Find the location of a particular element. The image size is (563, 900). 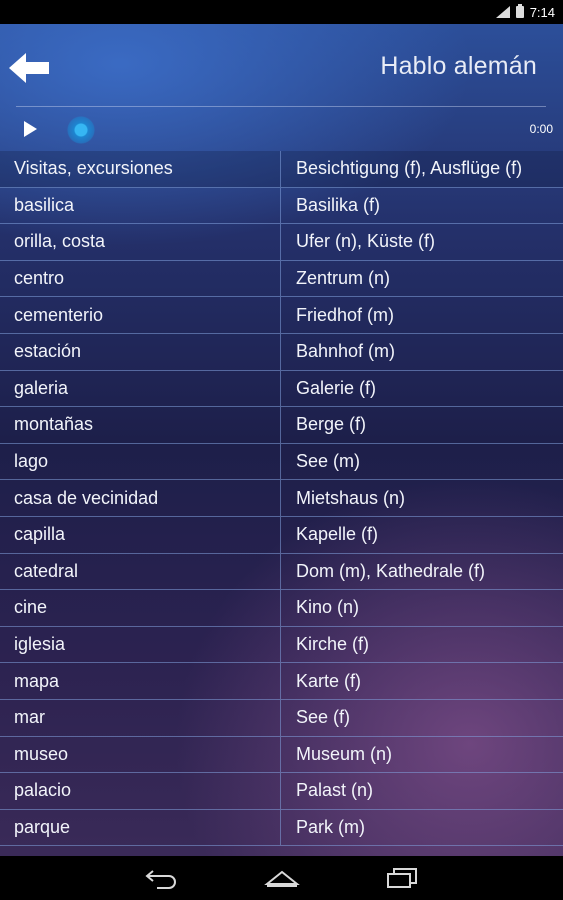

table-row: lago See (m) is located at coordinates (281, 462).